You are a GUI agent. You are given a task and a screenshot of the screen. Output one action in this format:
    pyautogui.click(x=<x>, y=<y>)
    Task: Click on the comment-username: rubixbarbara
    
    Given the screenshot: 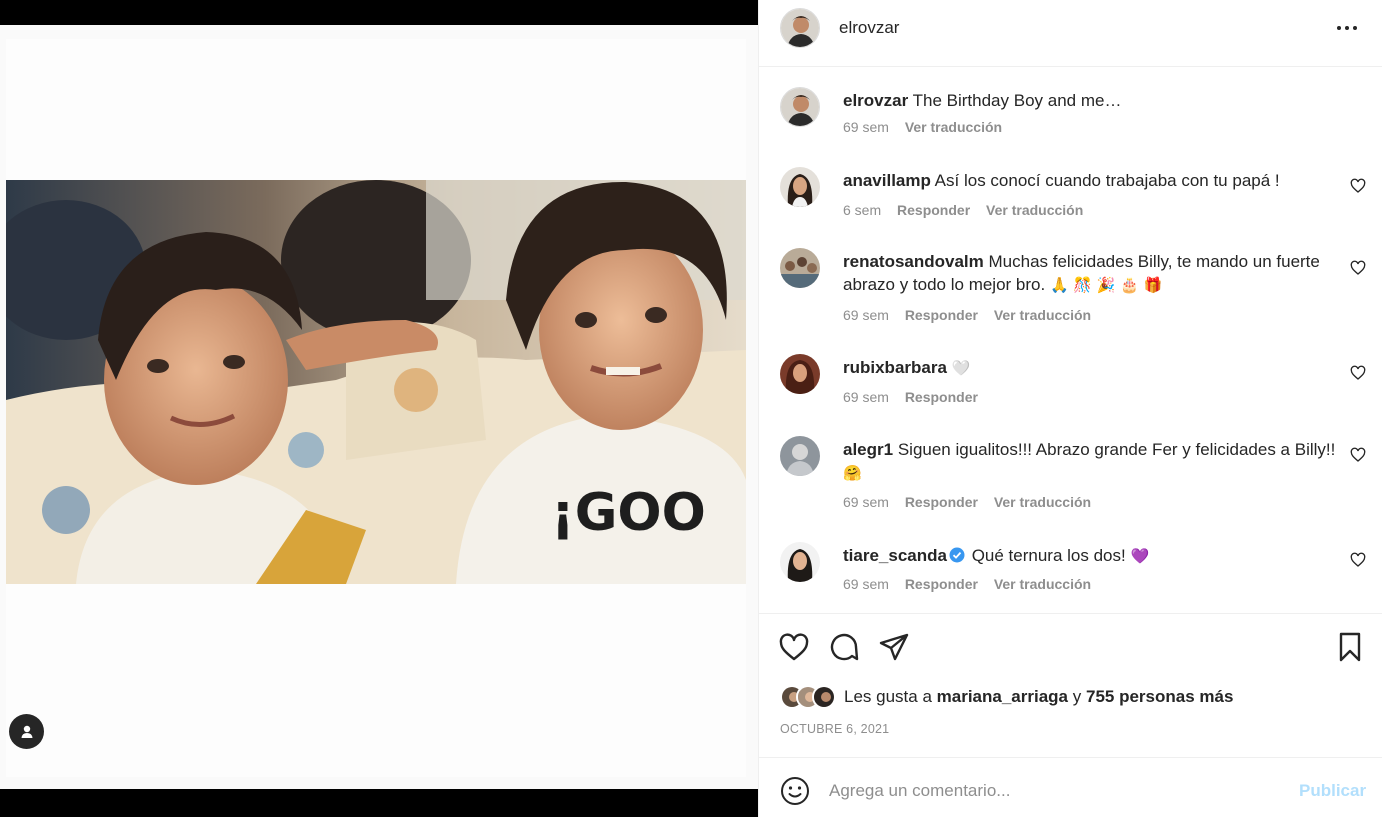 What is the action you would take?
    pyautogui.click(x=895, y=367)
    